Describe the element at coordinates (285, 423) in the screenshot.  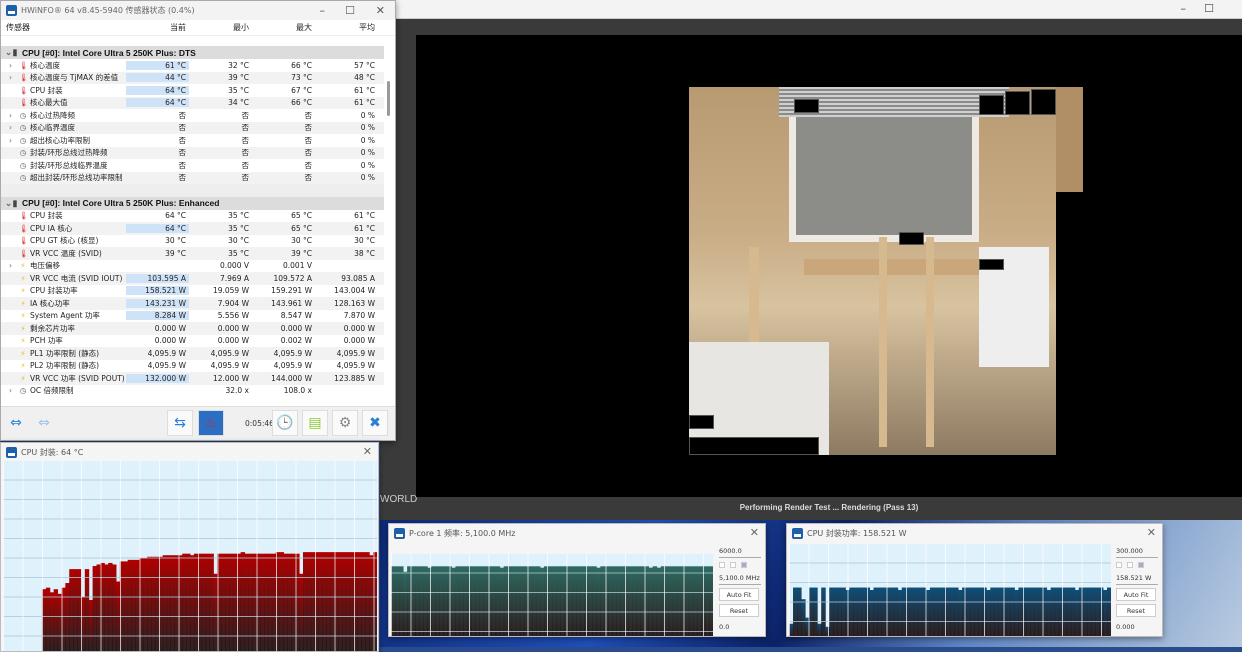
I see `clock-icon: 🕒` at that location.